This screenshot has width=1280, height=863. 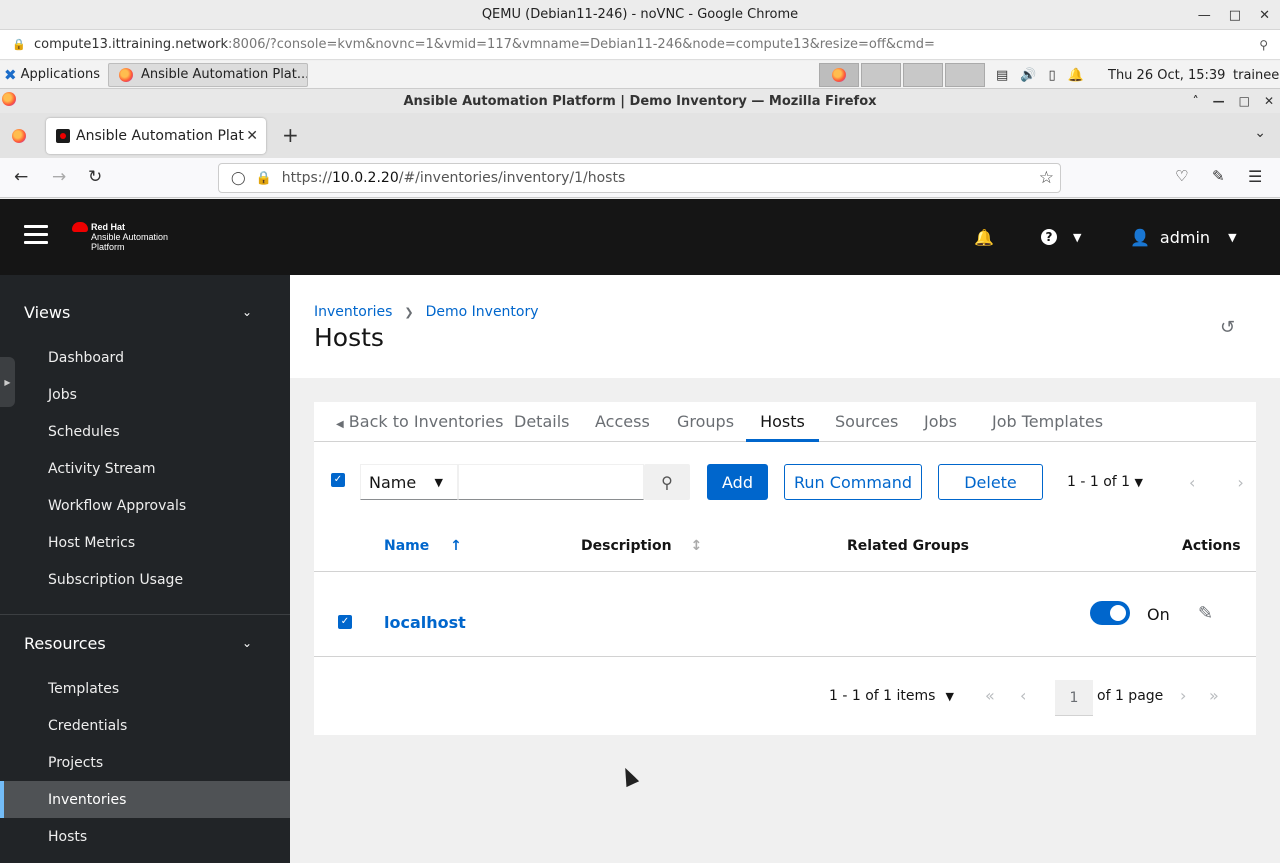 What do you see at coordinates (1218, 176) in the screenshot?
I see `extensions-icon: ✎` at bounding box center [1218, 176].